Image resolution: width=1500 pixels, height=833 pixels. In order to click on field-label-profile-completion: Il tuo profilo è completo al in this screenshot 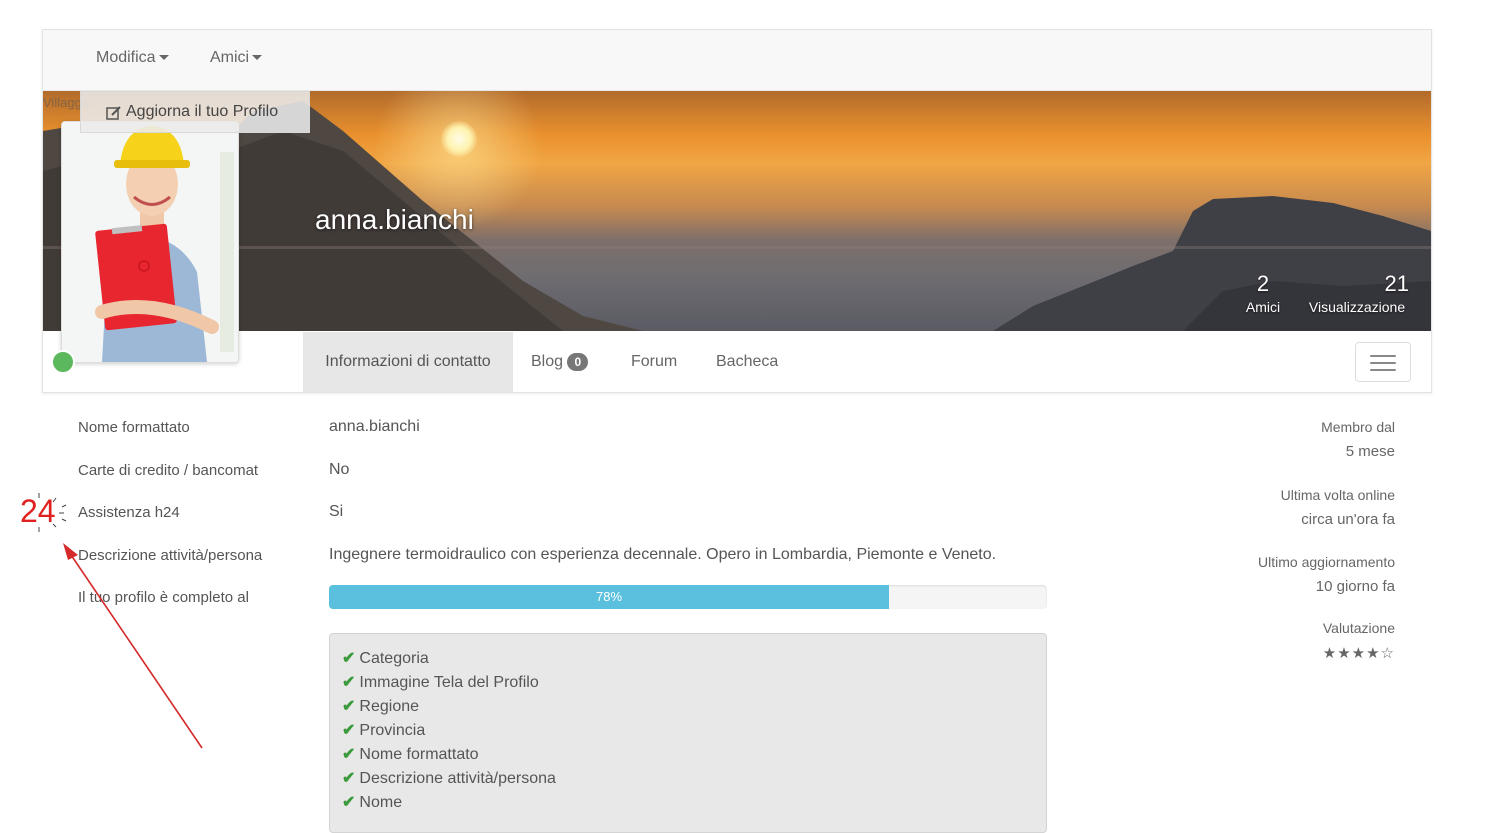, I will do `click(163, 597)`.